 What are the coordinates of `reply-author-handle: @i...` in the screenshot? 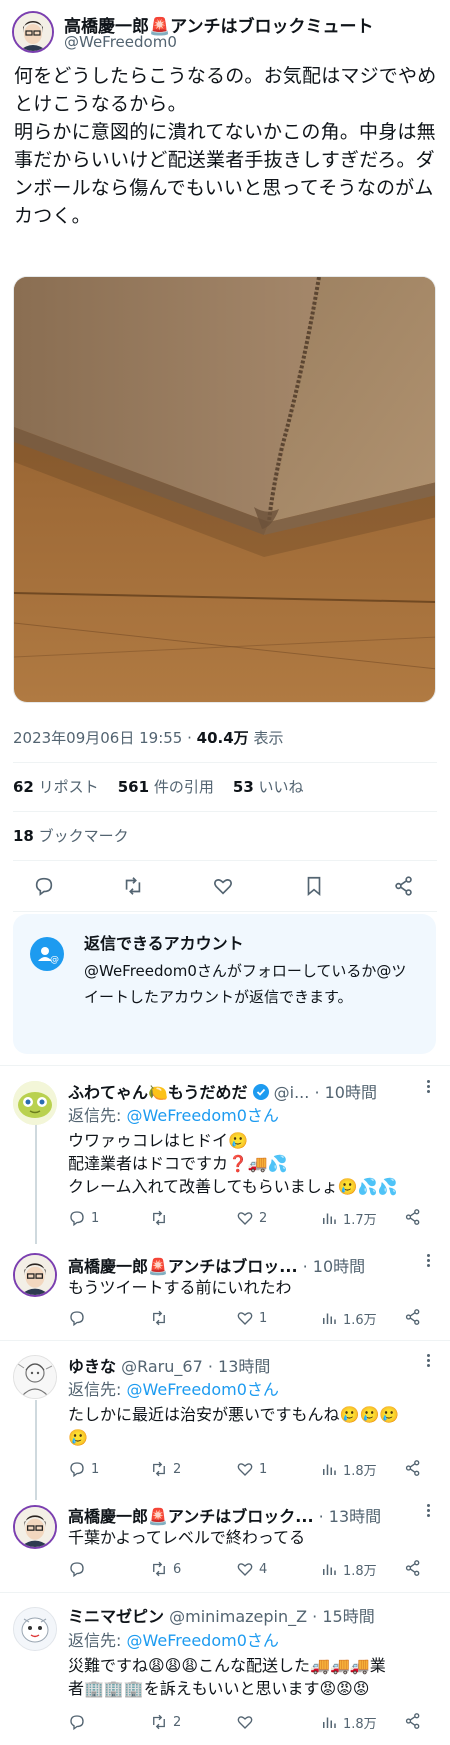 It's located at (292, 1092).